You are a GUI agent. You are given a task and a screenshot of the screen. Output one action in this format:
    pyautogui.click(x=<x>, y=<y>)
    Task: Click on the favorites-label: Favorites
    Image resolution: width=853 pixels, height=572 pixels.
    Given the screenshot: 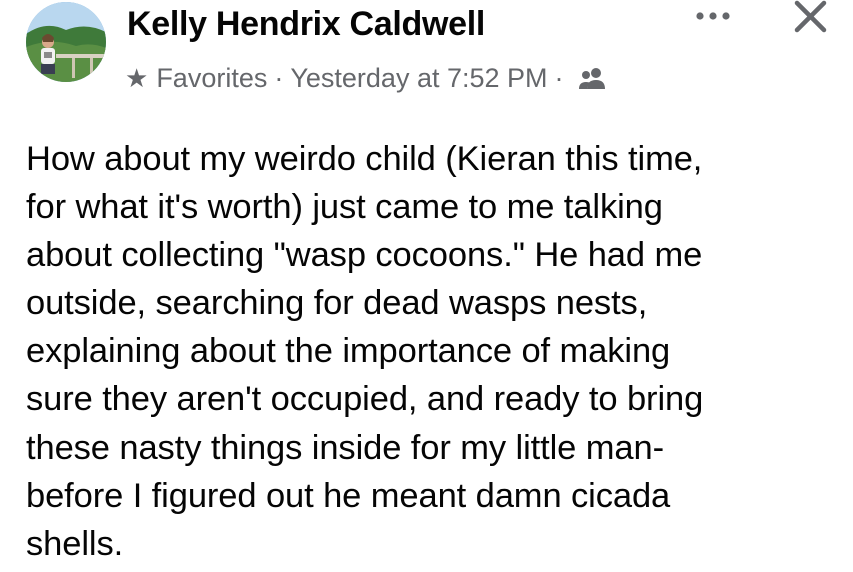 What is the action you would take?
    pyautogui.click(x=211, y=78)
    